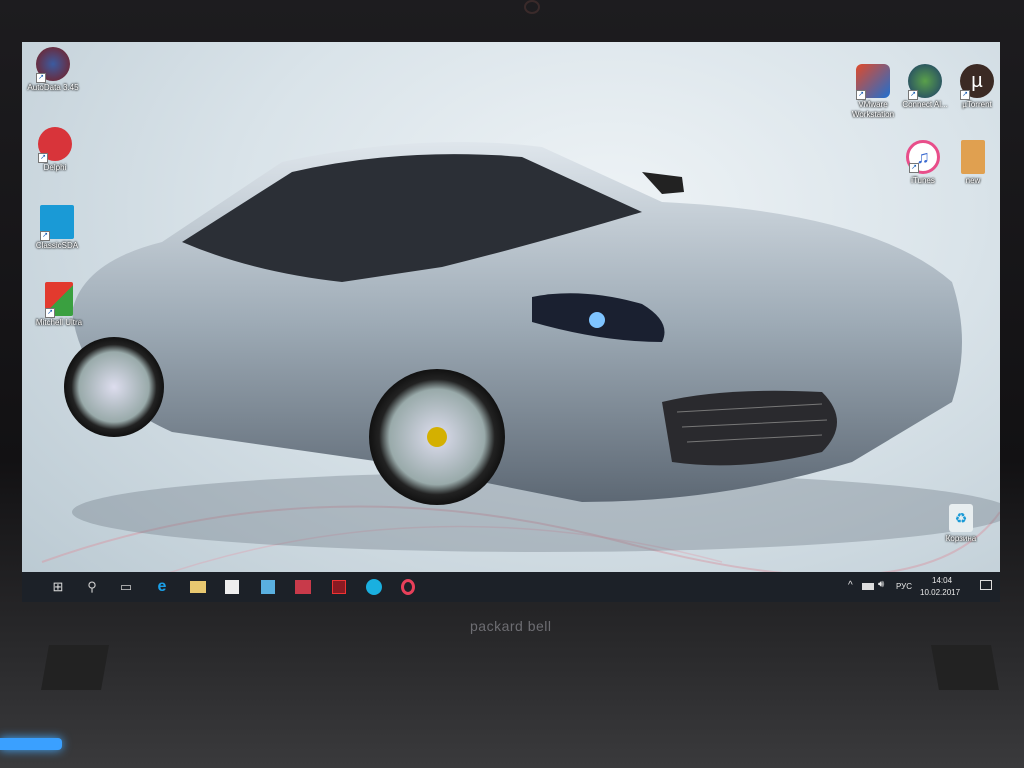  I want to click on windows-start-icon: ⊞, so click(58, 587).